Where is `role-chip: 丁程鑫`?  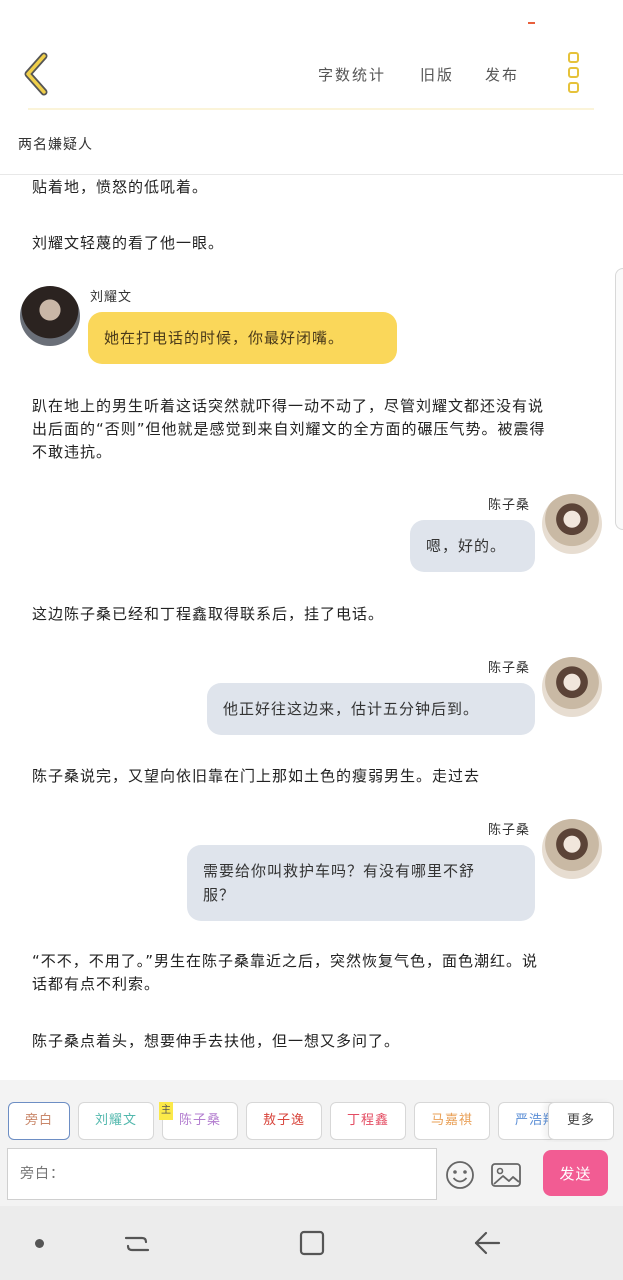 role-chip: 丁程鑫 is located at coordinates (368, 1121).